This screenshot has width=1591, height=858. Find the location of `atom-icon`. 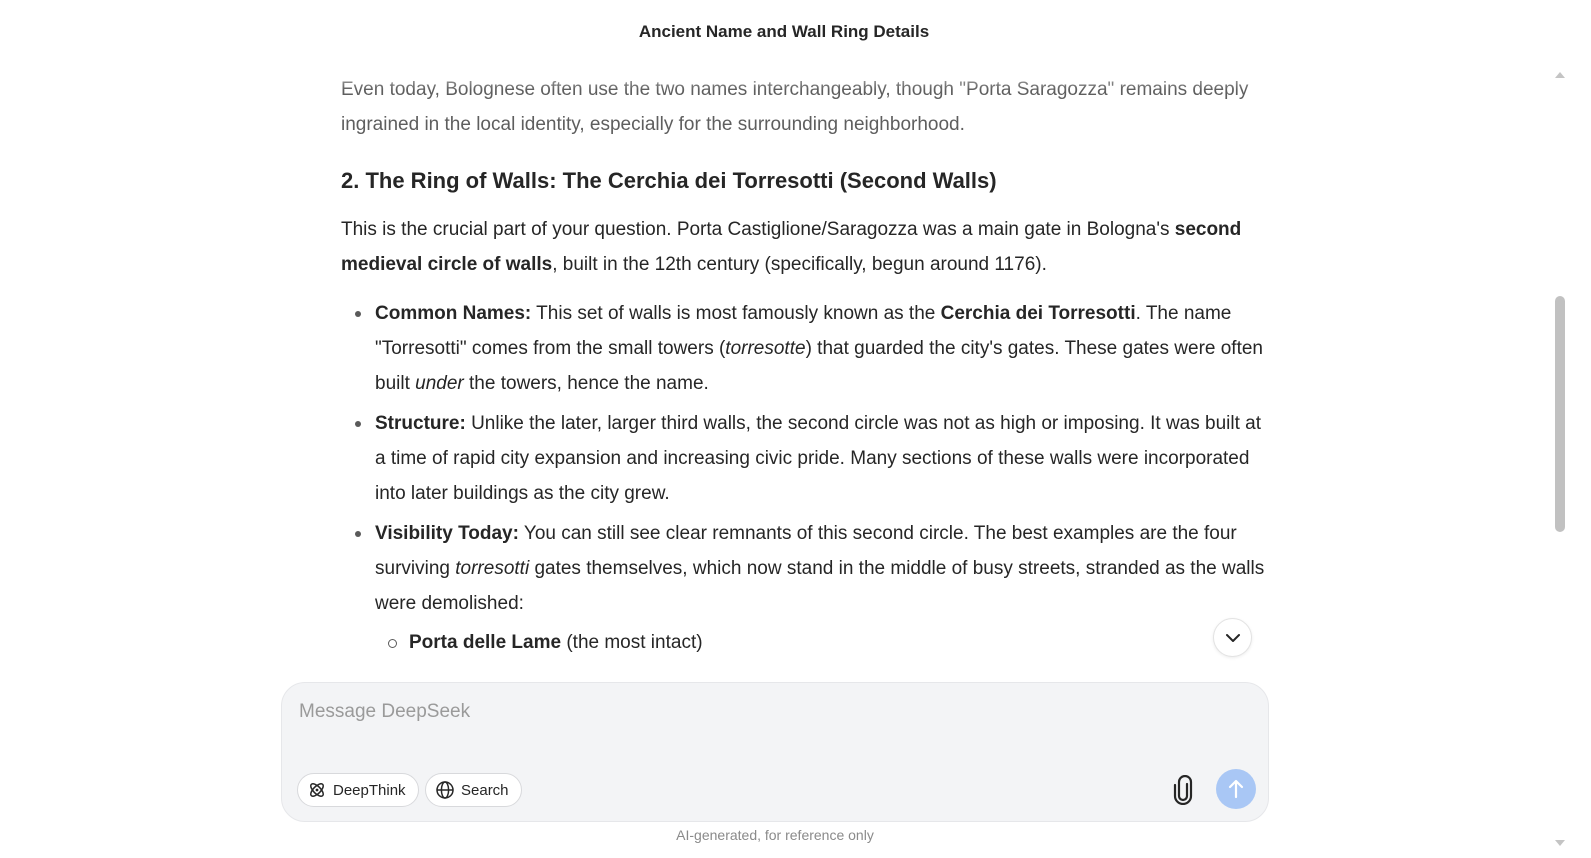

atom-icon is located at coordinates (317, 790).